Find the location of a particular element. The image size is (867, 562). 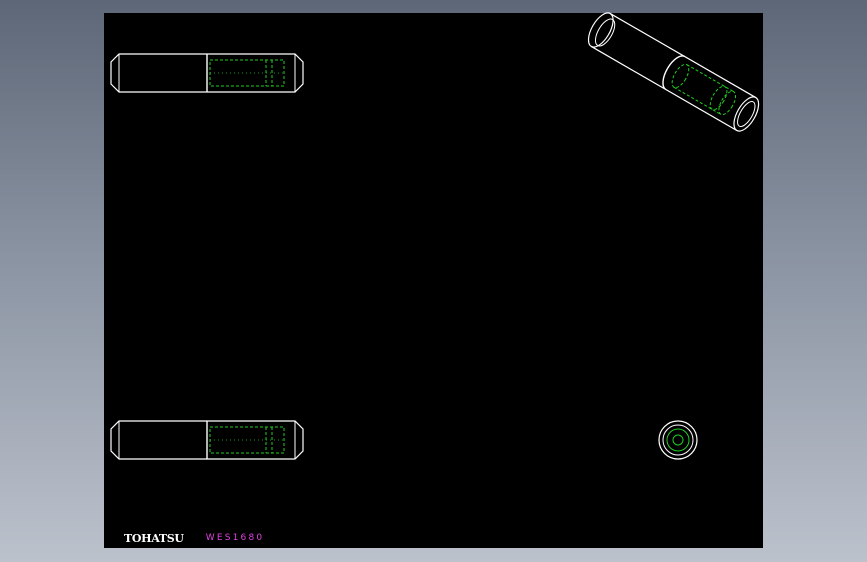

pin-end-view is located at coordinates (678, 440).